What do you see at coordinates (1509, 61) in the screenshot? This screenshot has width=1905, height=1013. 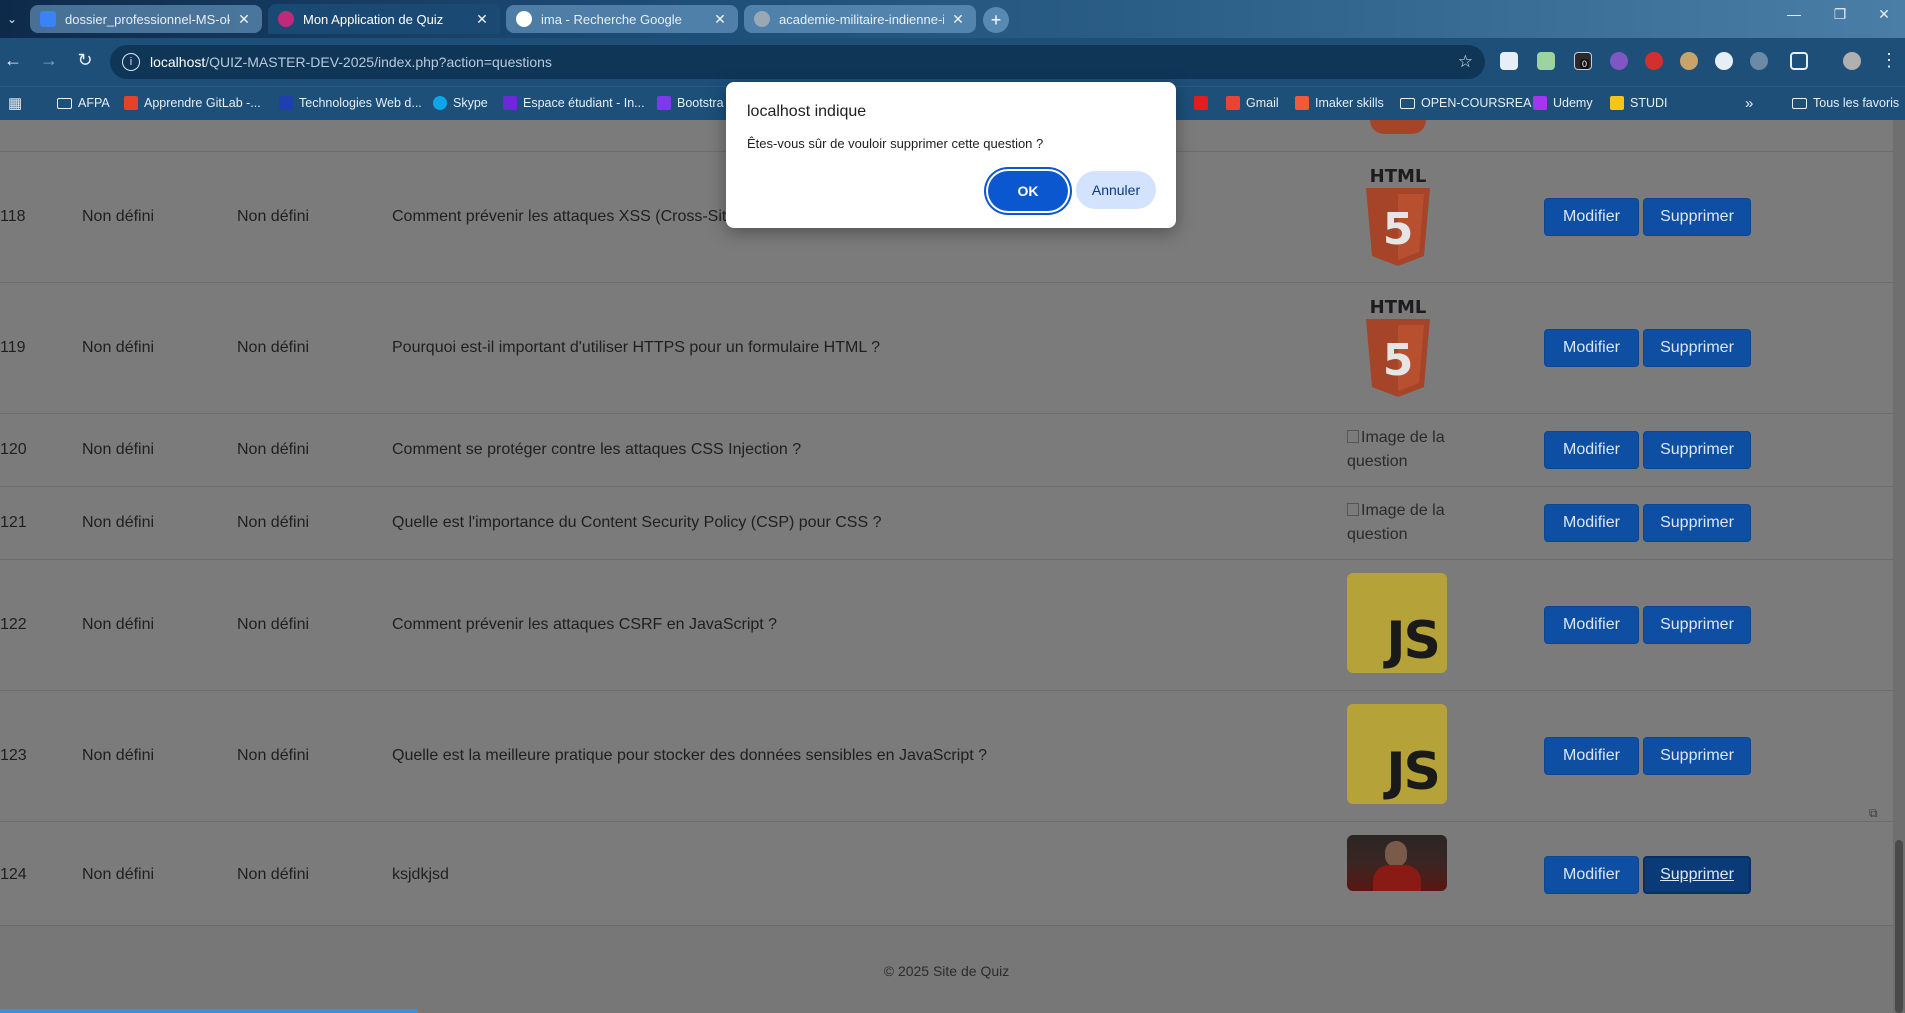 I see `extension-s-icon` at bounding box center [1509, 61].